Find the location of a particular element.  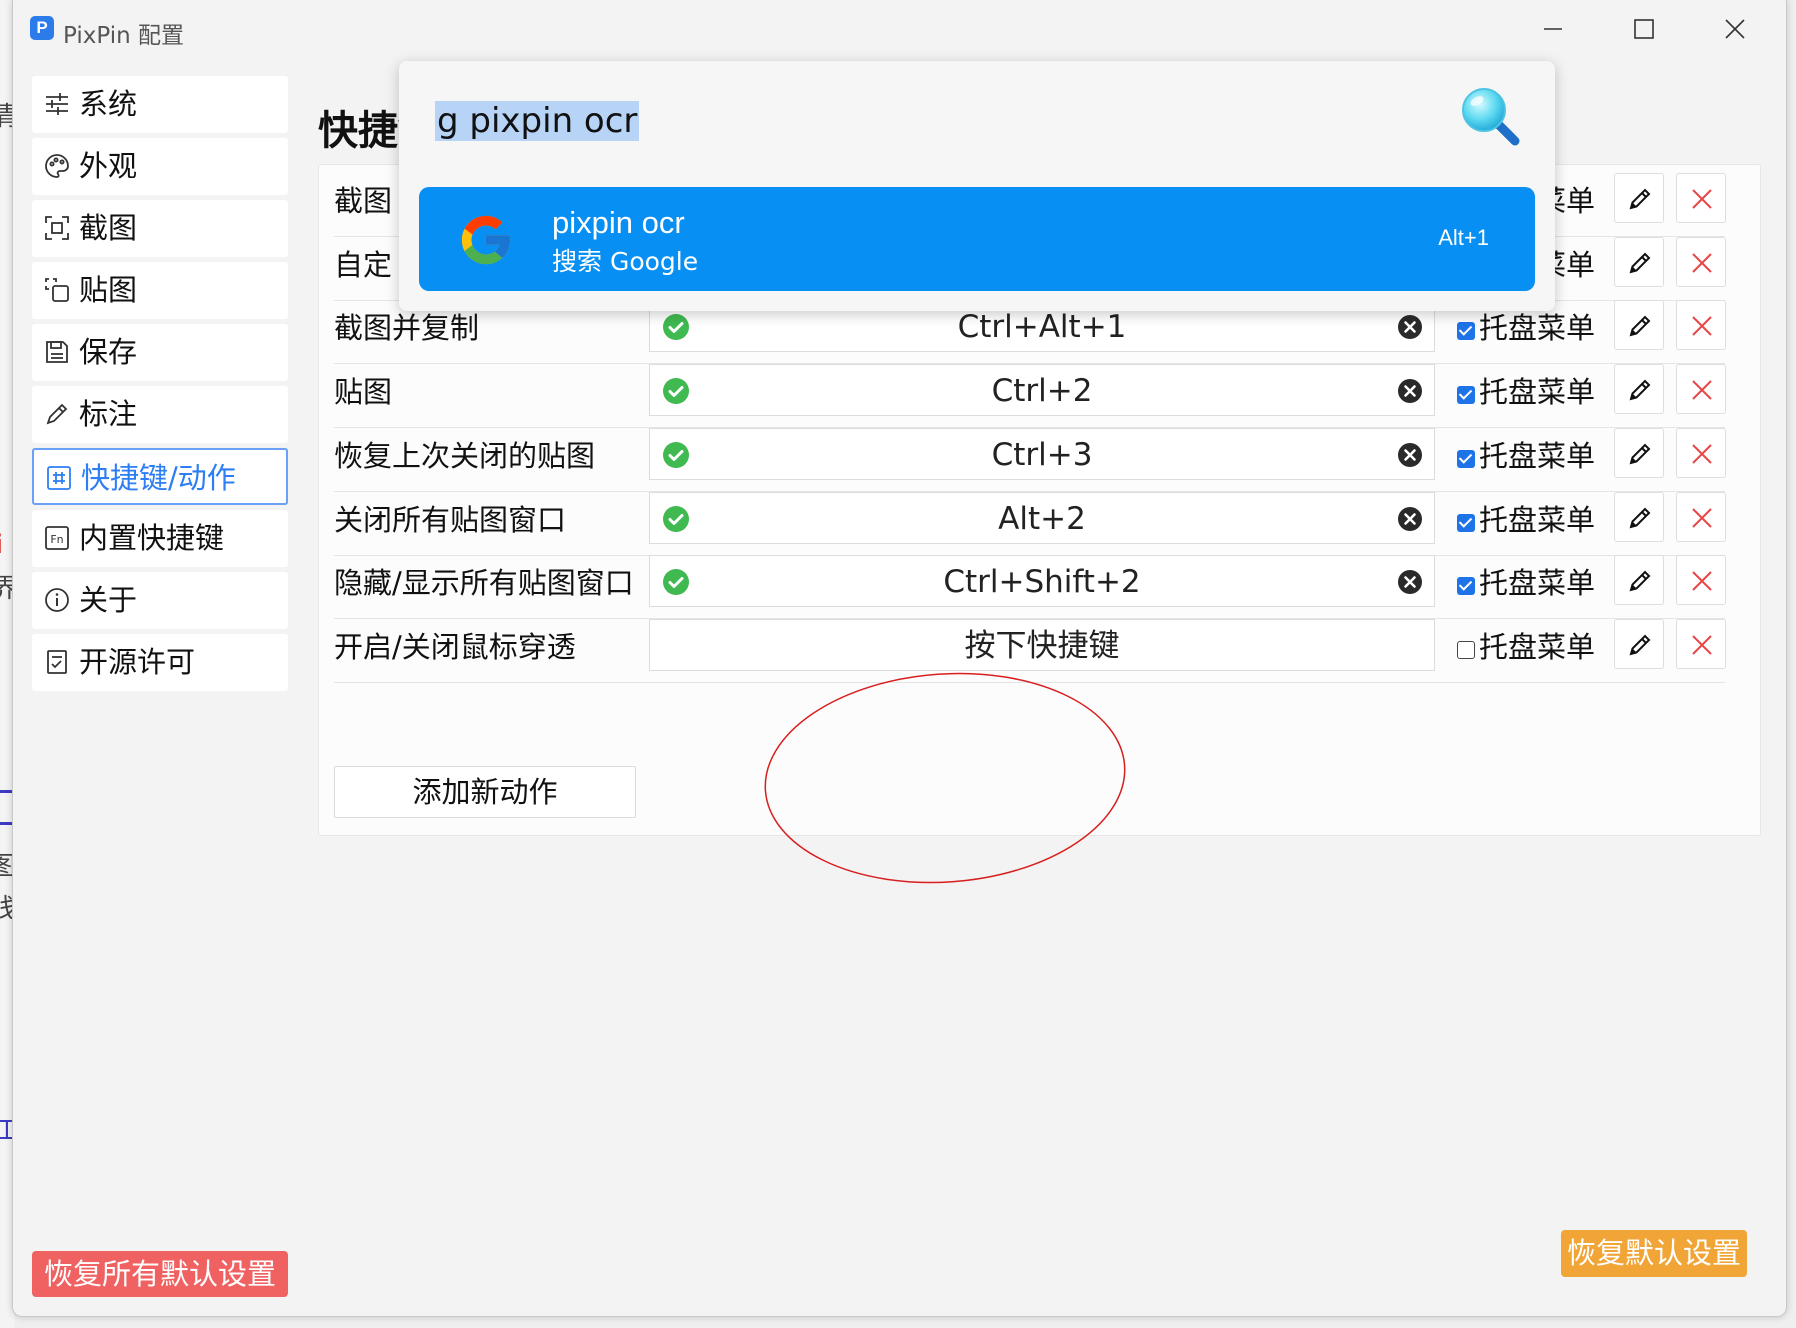

hotkey-value: Ctrl+3 is located at coordinates (1042, 454).